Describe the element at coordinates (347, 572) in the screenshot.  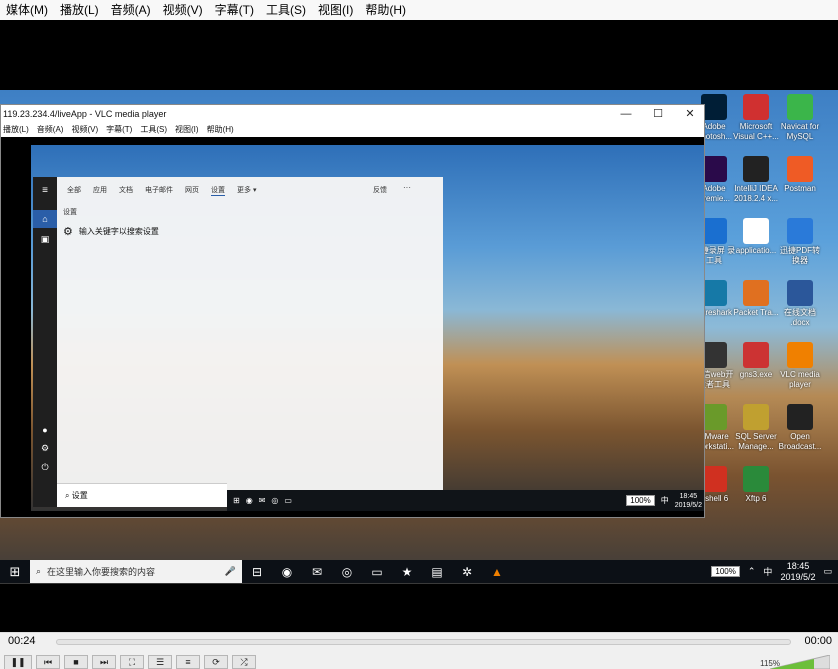
I see `chrome-icon: ◎` at that location.